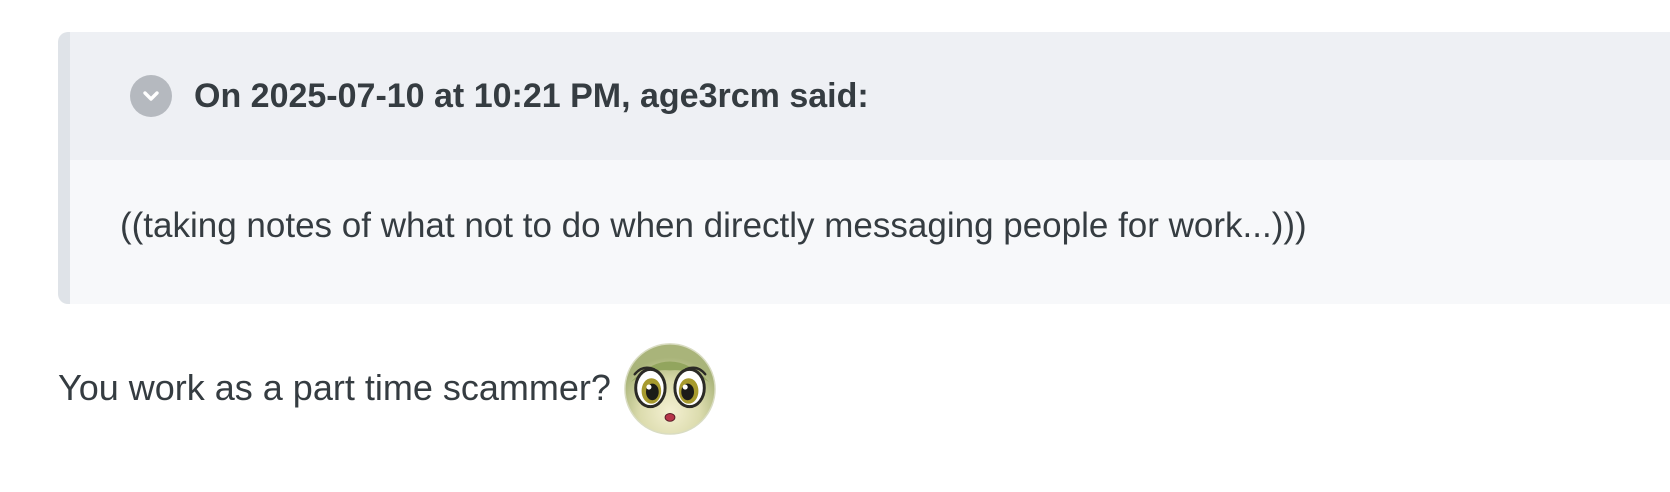 The height and width of the screenshot is (492, 1670). I want to click on reply-text: You work as a part time scammer?, so click(334, 387).